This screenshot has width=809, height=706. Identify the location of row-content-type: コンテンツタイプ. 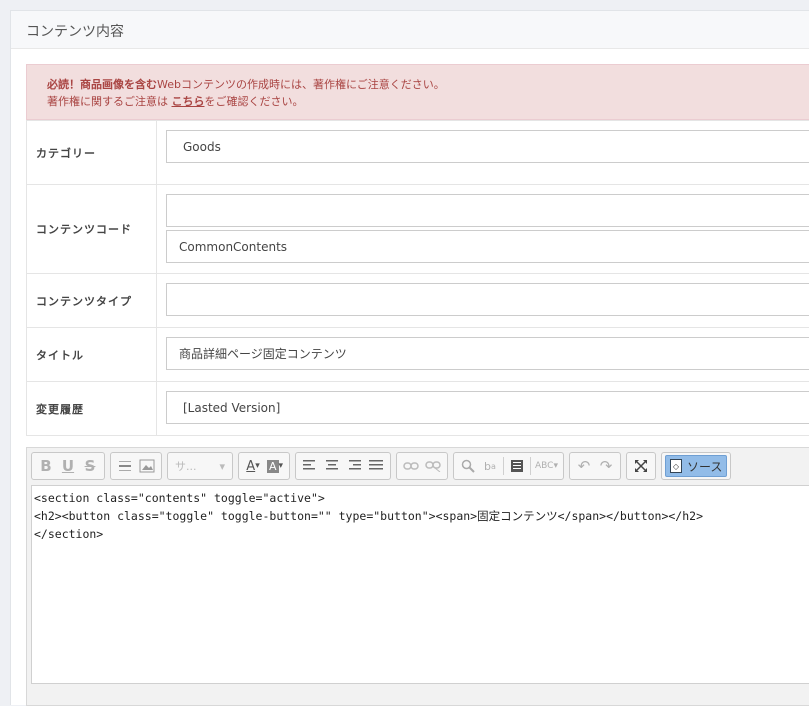
(417, 301).